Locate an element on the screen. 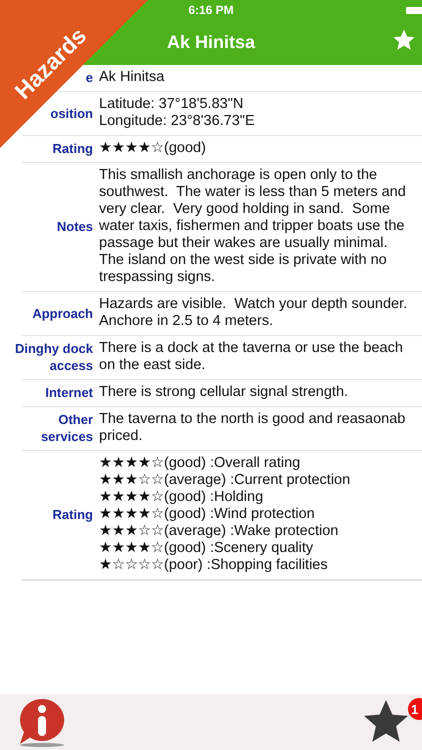  notification-badge: 1 is located at coordinates (415, 709).